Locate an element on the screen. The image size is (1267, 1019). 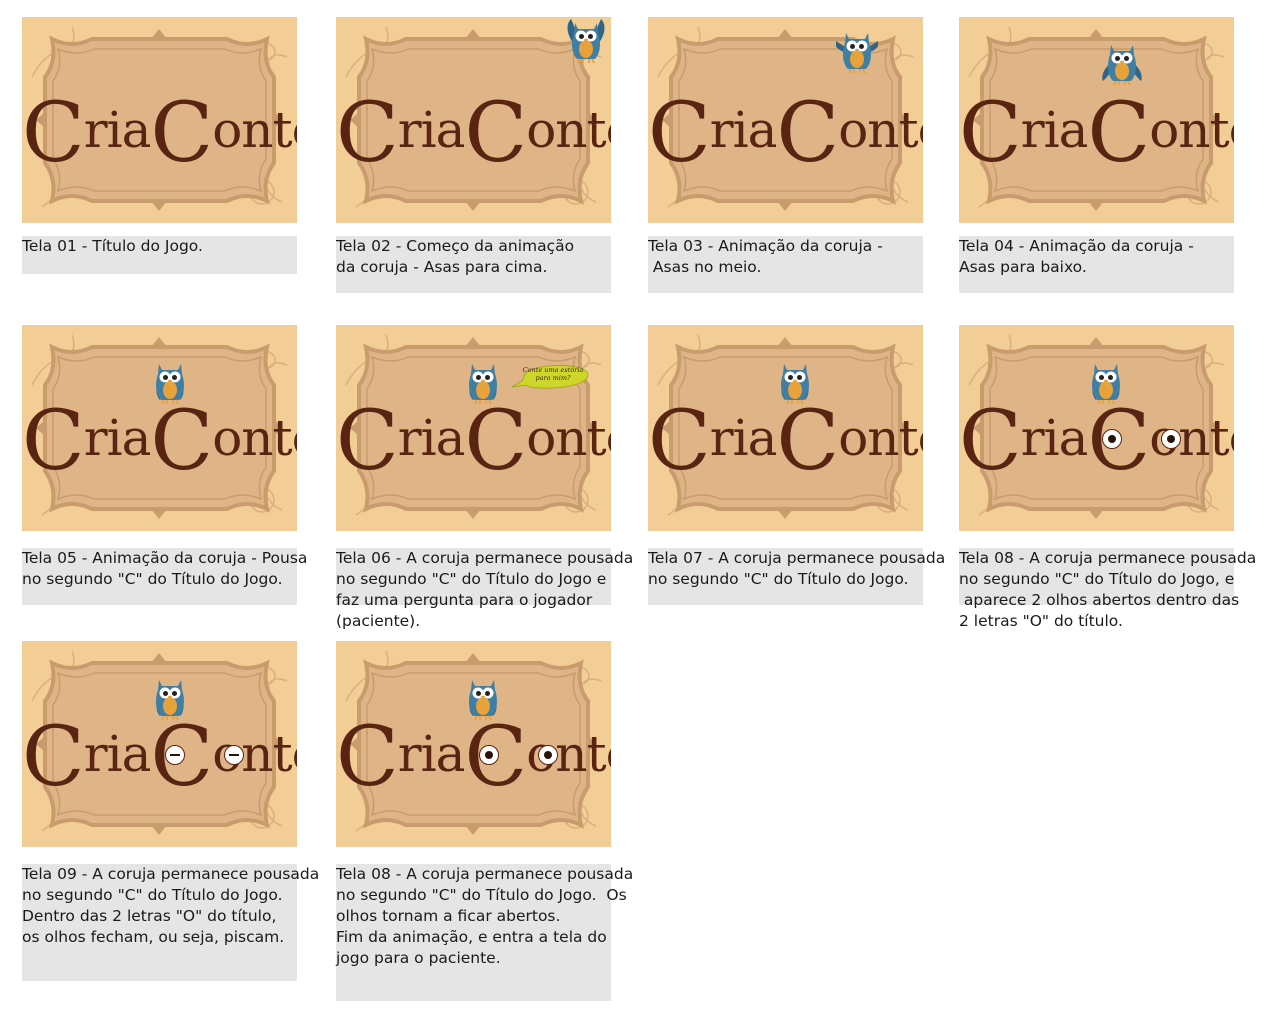
storyboard-frame-05: CriaConto is located at coordinates (159, 428).